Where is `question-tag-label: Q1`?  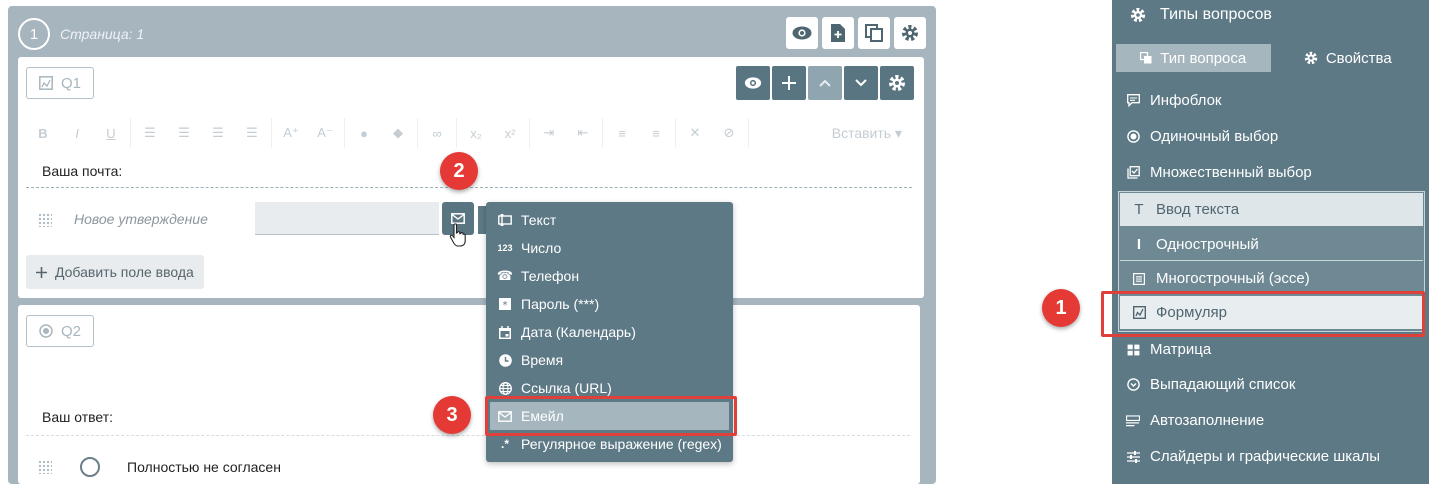 question-tag-label: Q1 is located at coordinates (71, 83).